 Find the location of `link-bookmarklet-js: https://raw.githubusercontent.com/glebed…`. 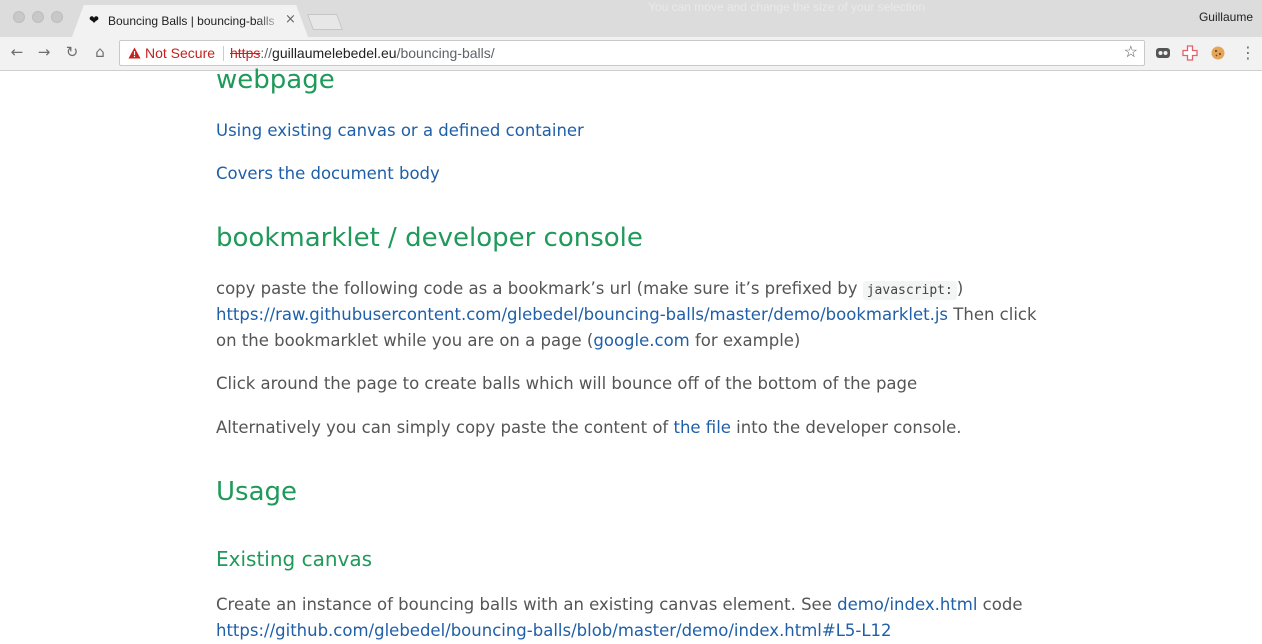

link-bookmarklet-js: https://raw.githubusercontent.com/glebed… is located at coordinates (582, 314).